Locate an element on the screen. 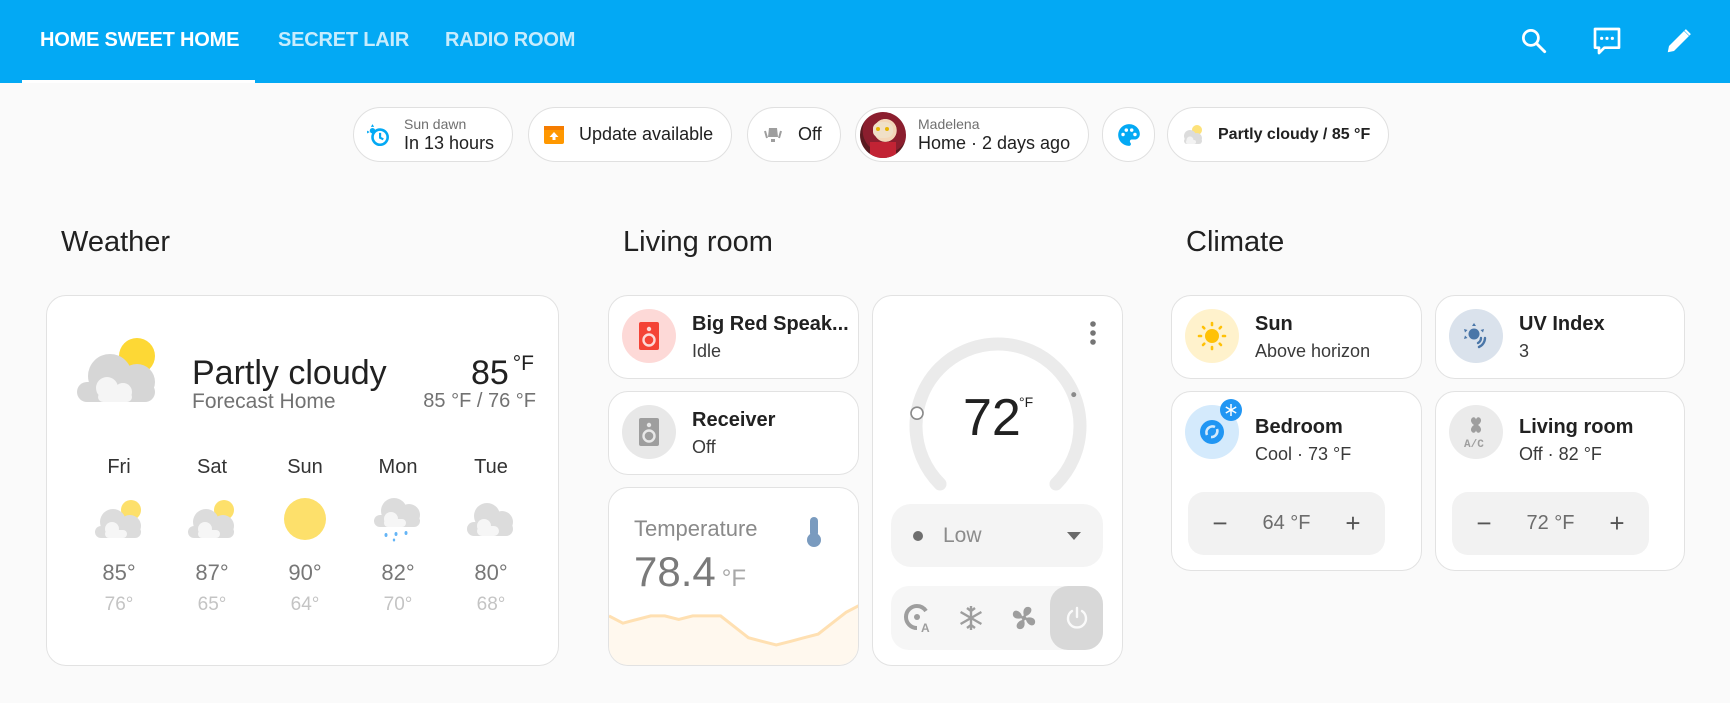 The height and width of the screenshot is (703, 1730). forecast-day-label: Fri is located at coordinates (119, 467).